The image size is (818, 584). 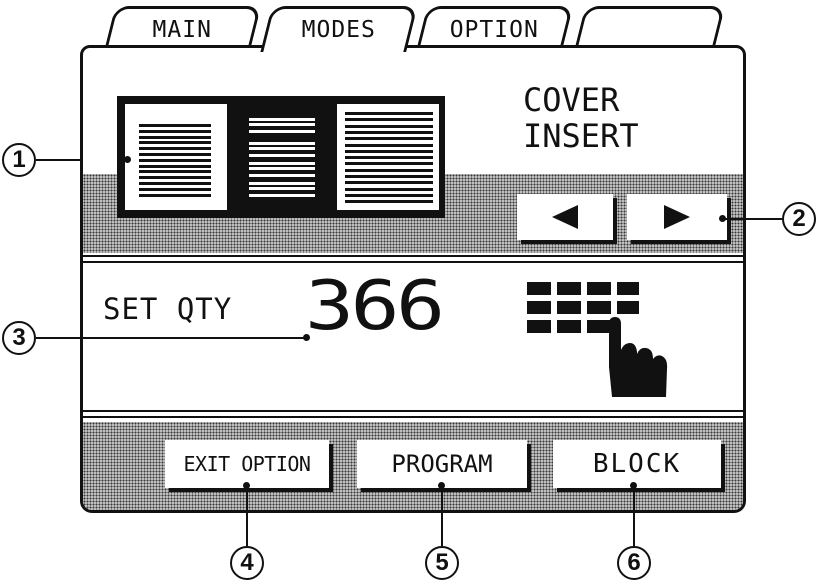 What do you see at coordinates (634, 563) in the screenshot?
I see `callout-6: 6` at bounding box center [634, 563].